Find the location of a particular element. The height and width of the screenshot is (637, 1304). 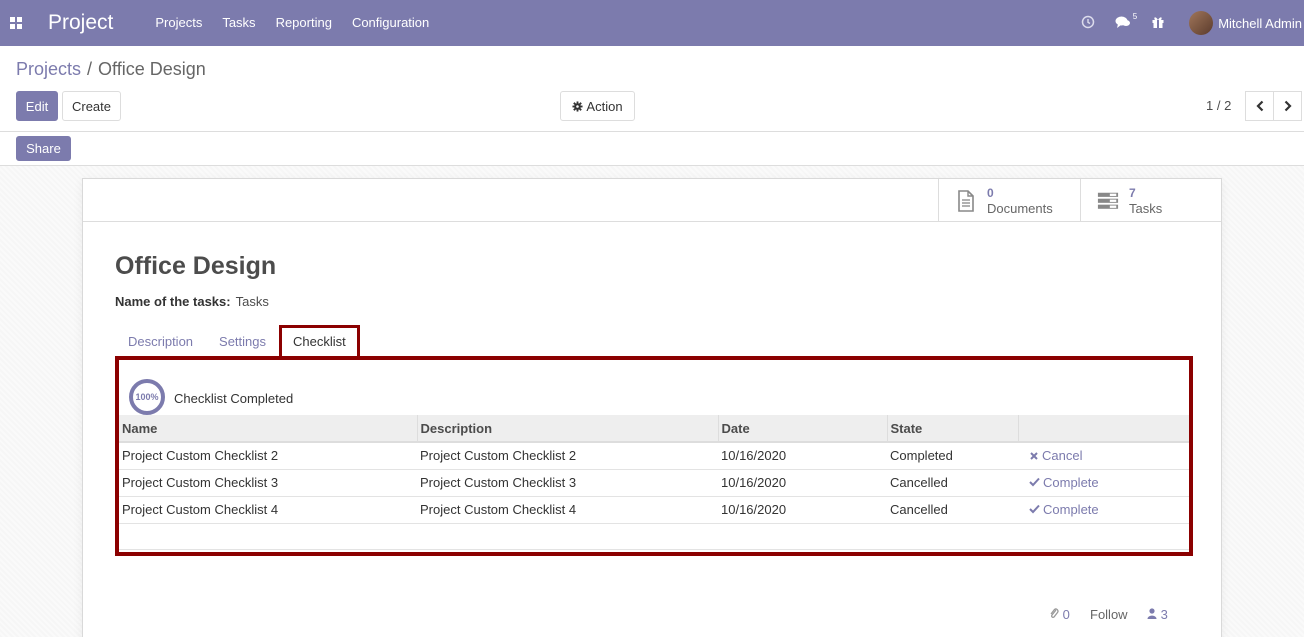

attachments-count: 0 is located at coordinates (1066, 614).